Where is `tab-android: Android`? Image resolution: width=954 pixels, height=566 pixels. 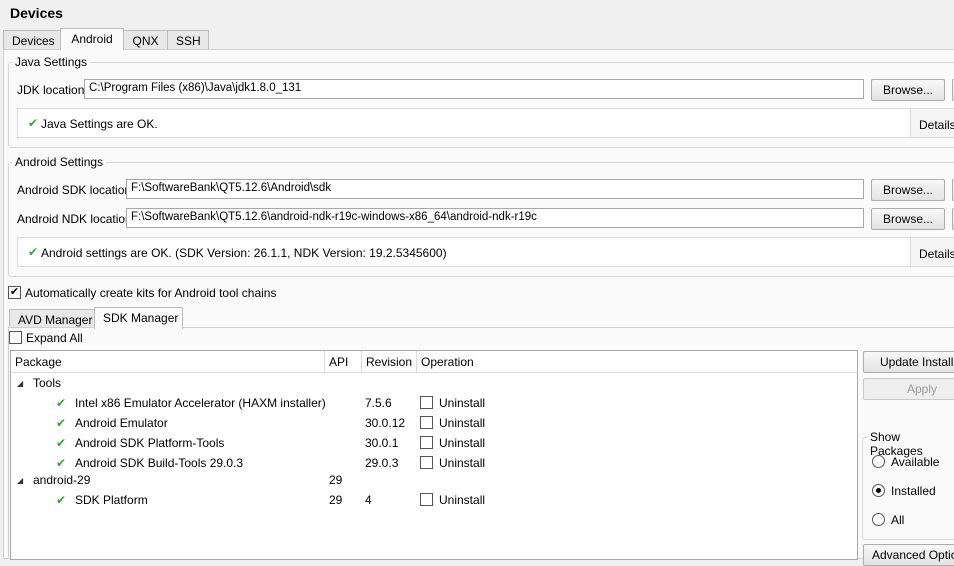 tab-android: Android is located at coordinates (92, 39).